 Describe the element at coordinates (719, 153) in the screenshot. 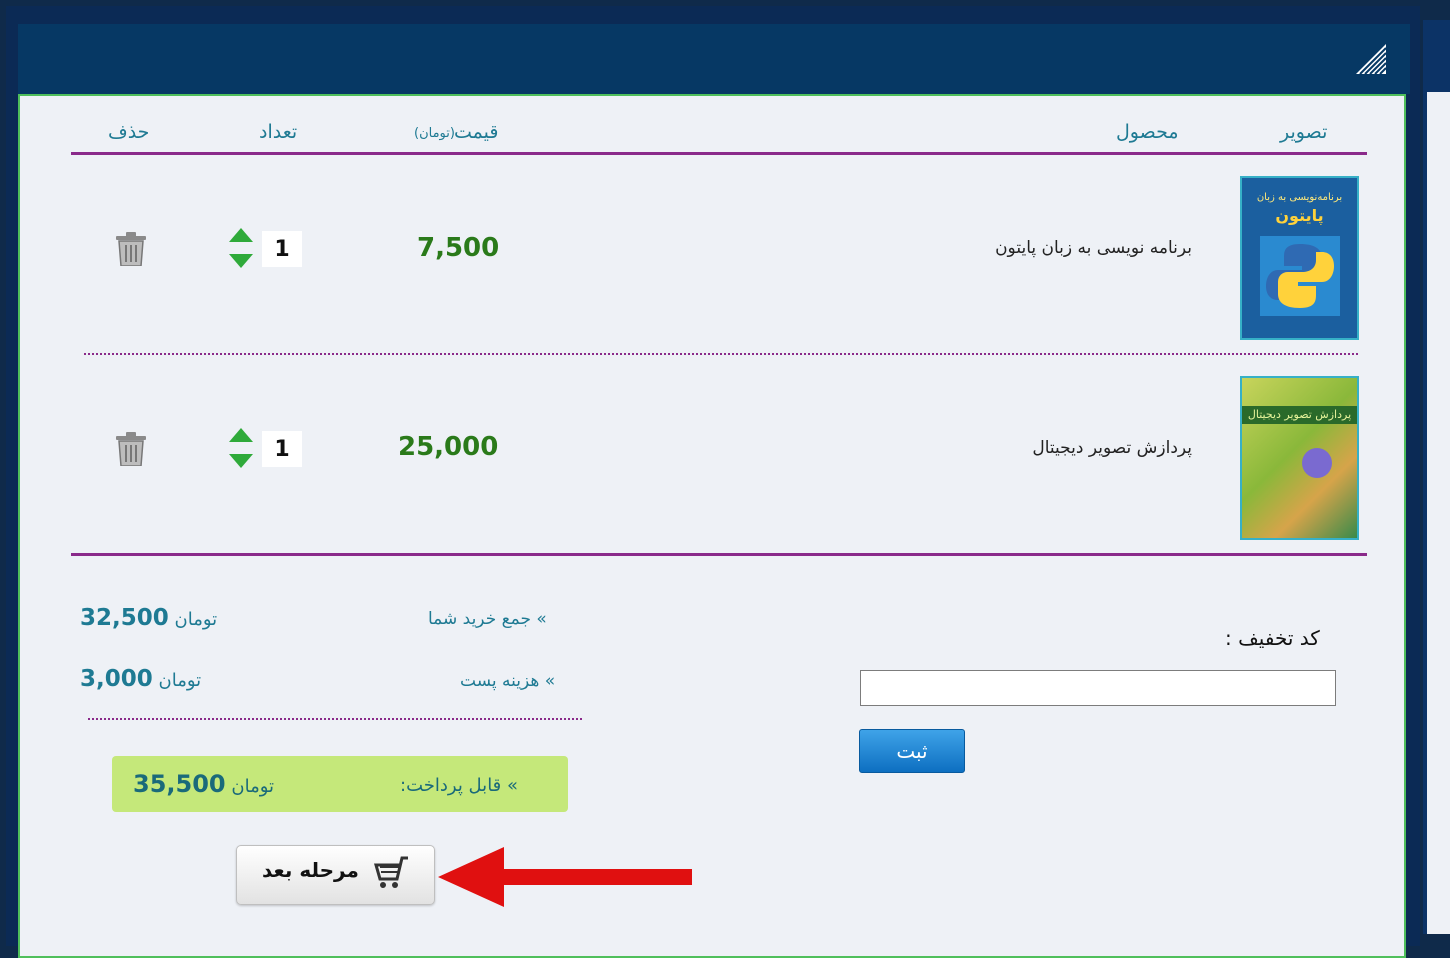

I see `header-divider` at that location.